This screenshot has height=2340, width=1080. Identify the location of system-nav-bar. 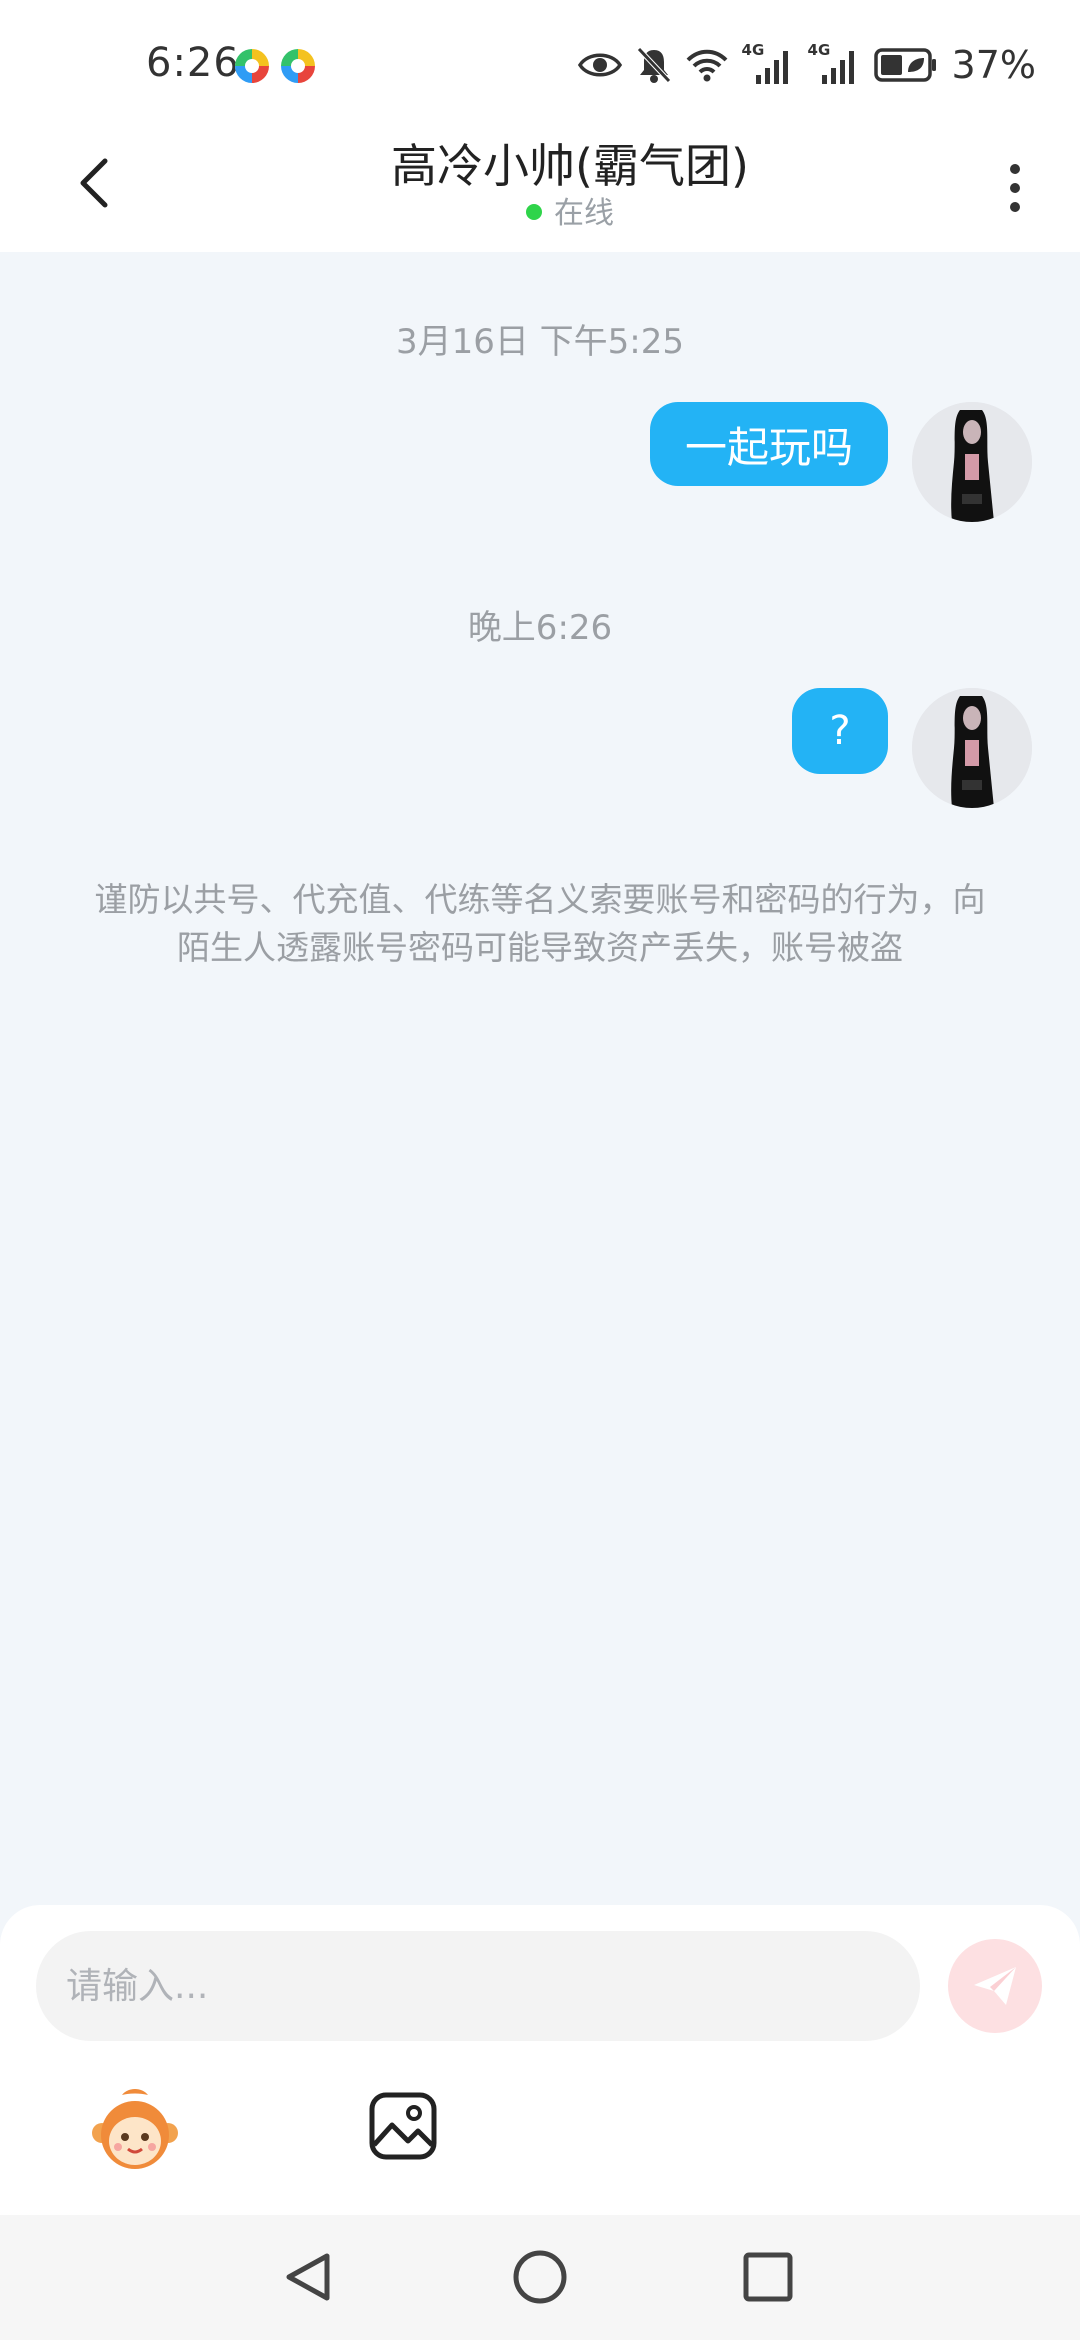
(540, 2277).